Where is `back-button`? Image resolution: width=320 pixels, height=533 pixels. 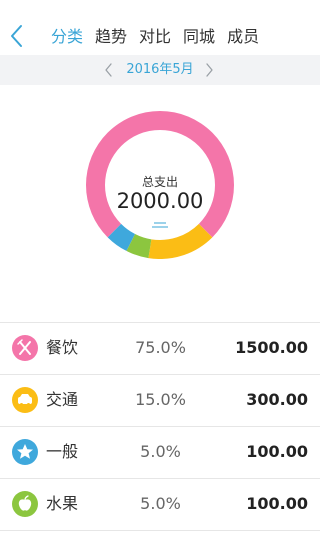
back-button is located at coordinates (18, 36).